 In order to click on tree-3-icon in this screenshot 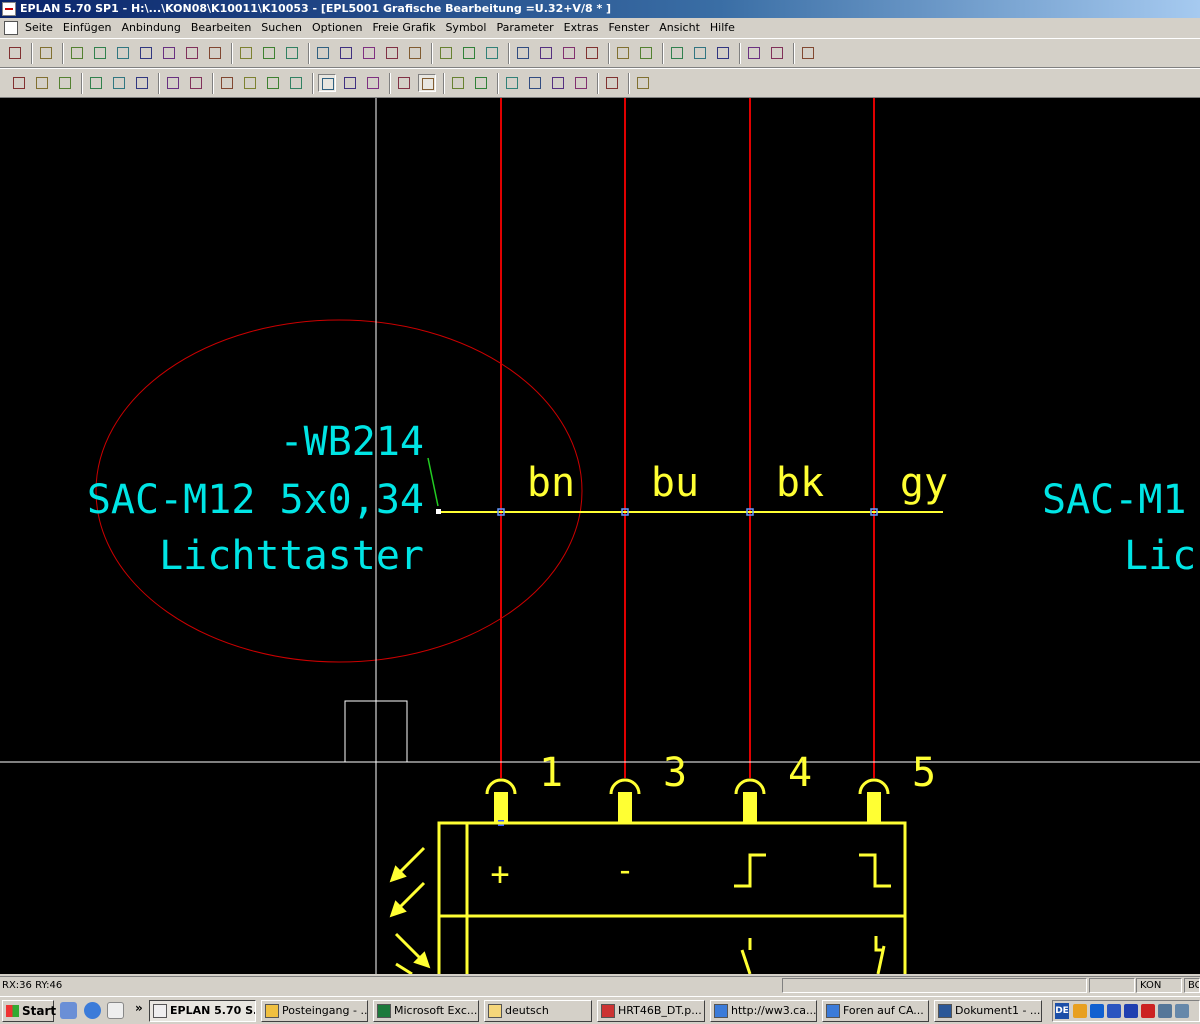, I will do `click(142, 83)`.